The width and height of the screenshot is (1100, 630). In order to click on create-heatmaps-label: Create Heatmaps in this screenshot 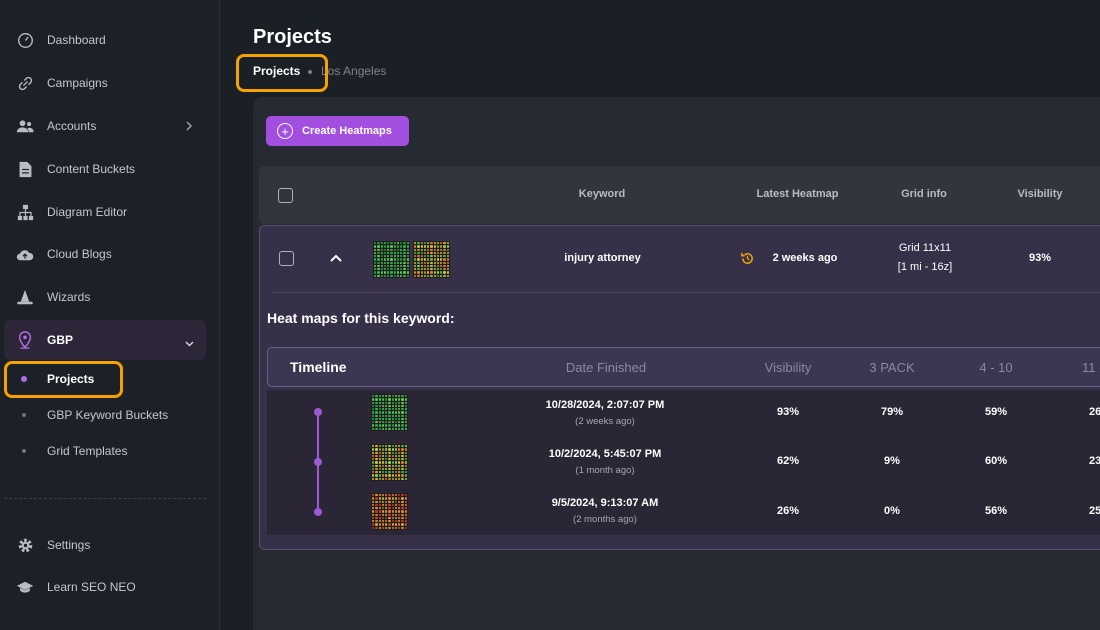, I will do `click(347, 131)`.